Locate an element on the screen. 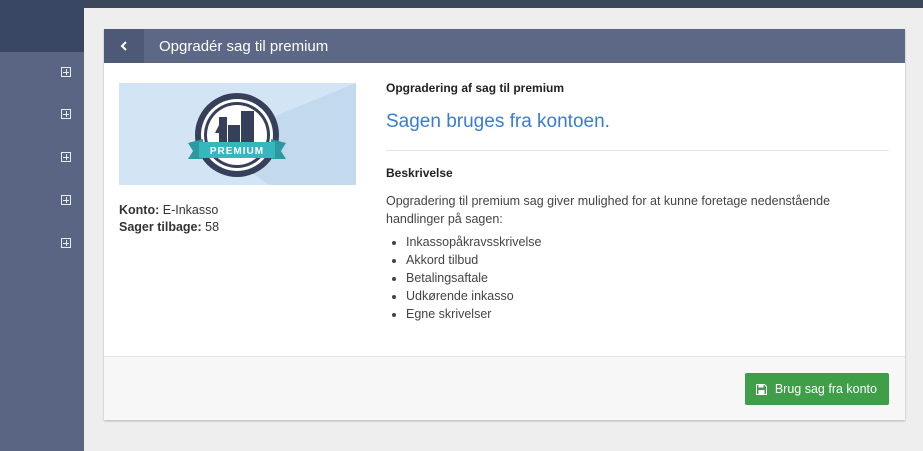 The image size is (923, 451). list-item: Egne skrivelser is located at coordinates (647, 314).